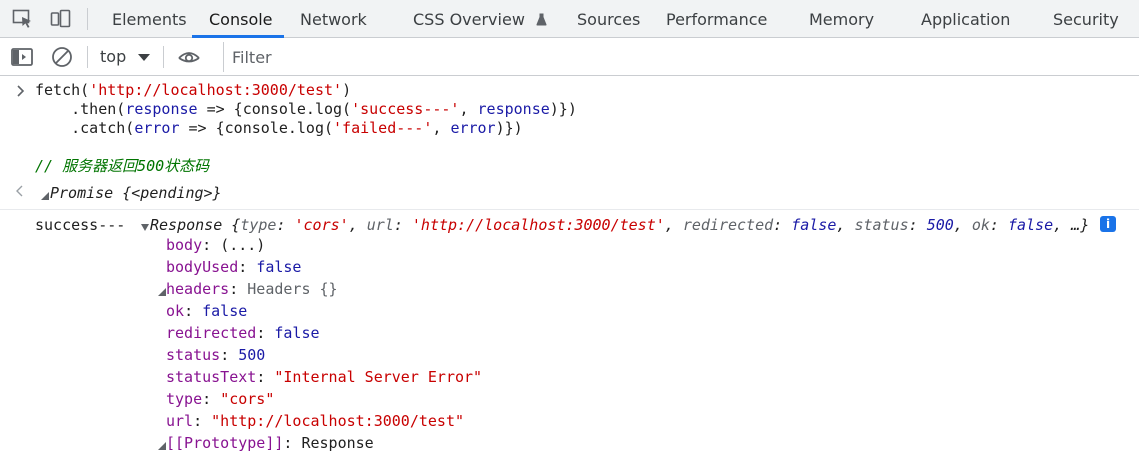 The image size is (1139, 459). I want to click on code-token: .catch(, so click(85, 128).